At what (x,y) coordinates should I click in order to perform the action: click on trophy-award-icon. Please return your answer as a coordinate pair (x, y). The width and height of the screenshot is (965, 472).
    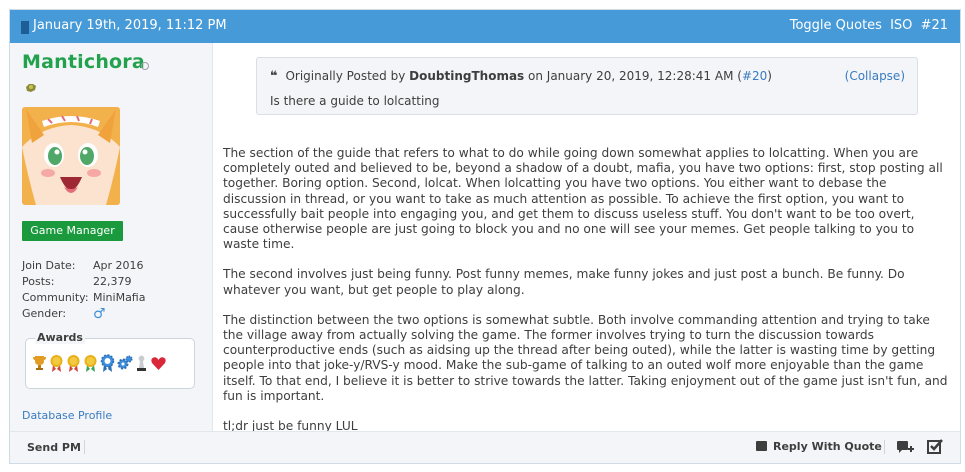
    Looking at the image, I should click on (39, 363).